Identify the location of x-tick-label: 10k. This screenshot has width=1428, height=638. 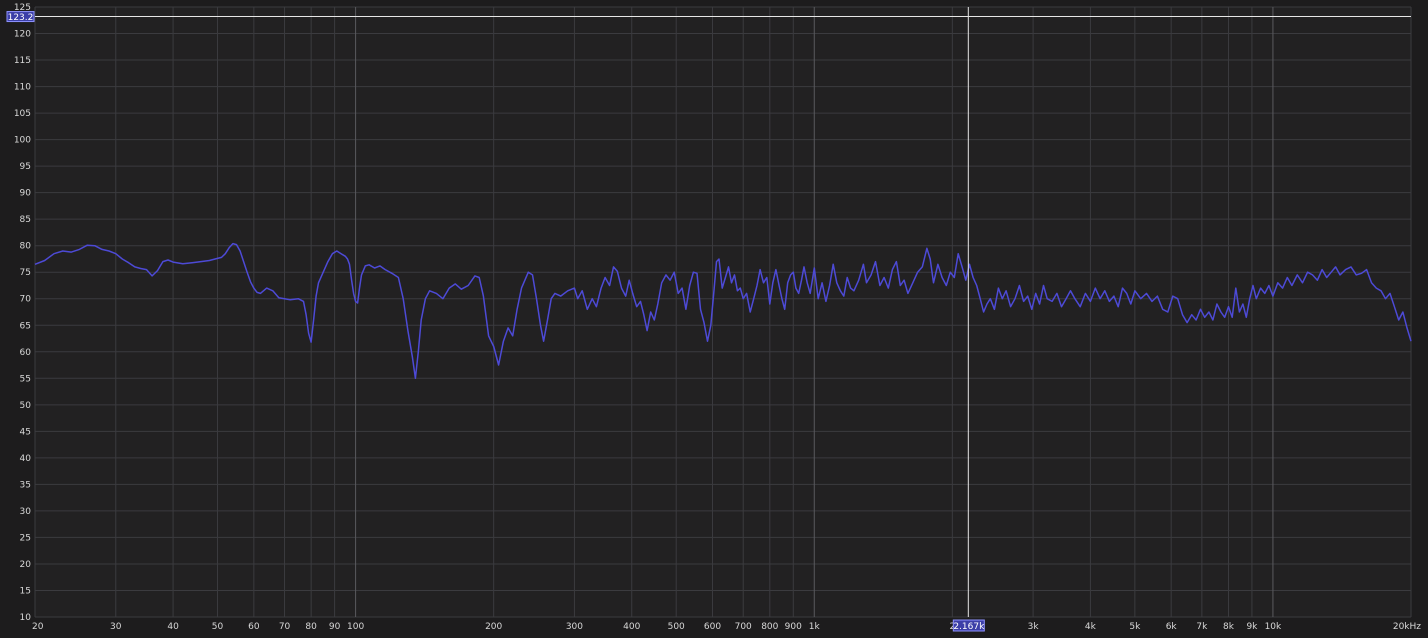
(1273, 627).